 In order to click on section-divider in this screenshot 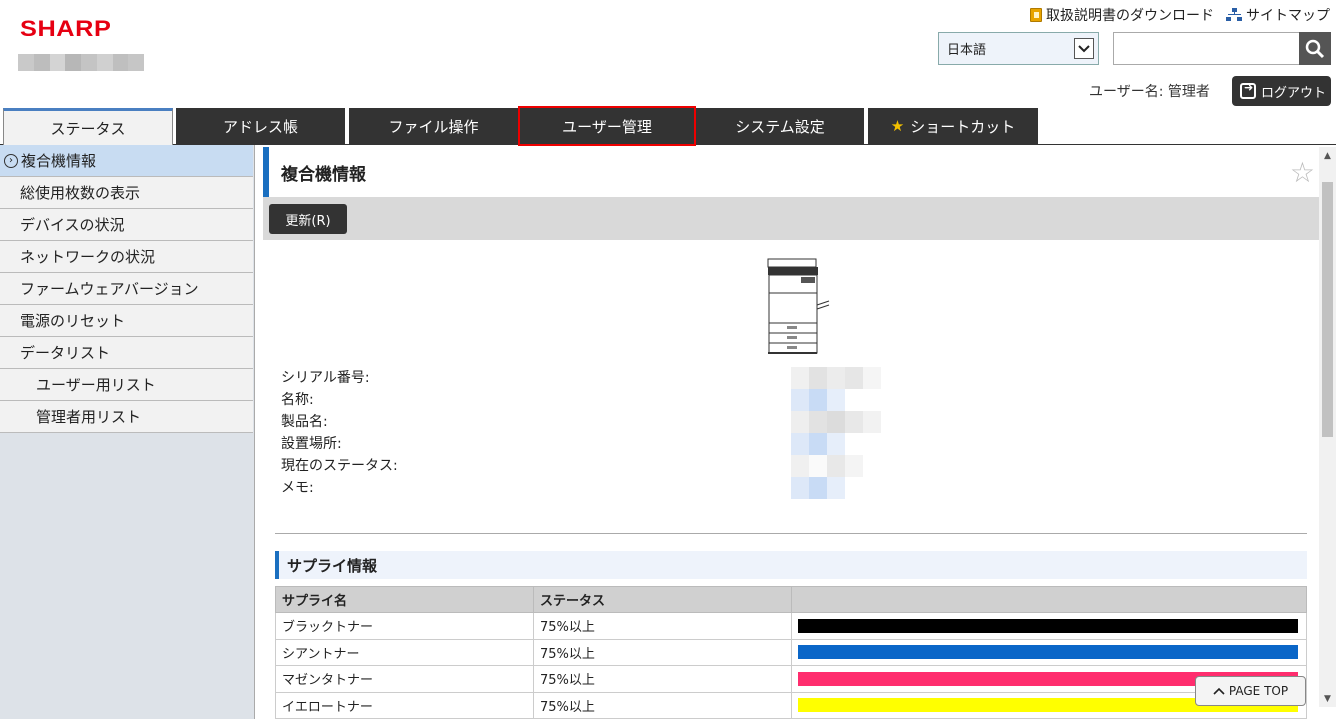, I will do `click(791, 533)`.